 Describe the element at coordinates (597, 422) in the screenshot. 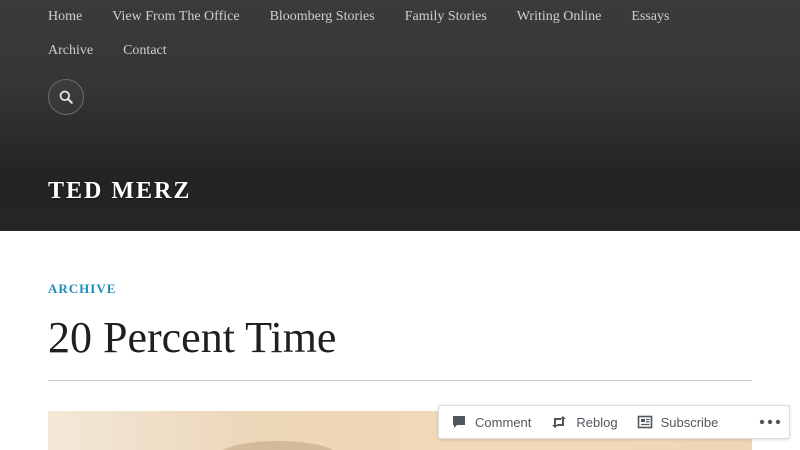

I see `reblog-label: Reblog` at that location.